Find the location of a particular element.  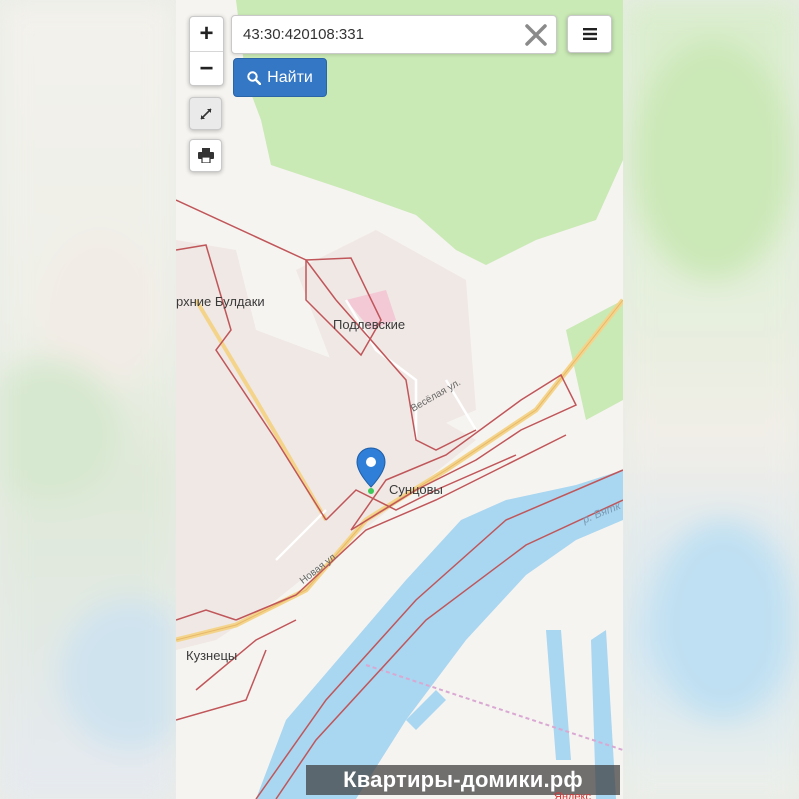

hamburger-menu-icon is located at coordinates (589, 34).